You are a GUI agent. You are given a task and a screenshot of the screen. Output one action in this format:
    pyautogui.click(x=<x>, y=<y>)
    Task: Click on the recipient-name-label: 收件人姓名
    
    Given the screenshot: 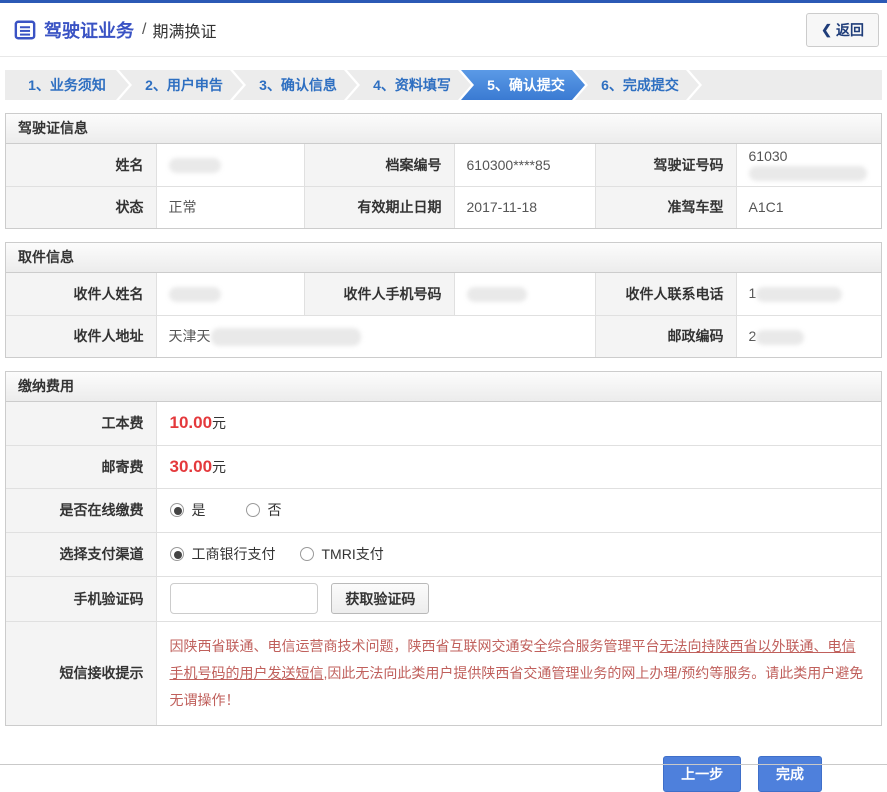 What is the action you would take?
    pyautogui.click(x=81, y=294)
    